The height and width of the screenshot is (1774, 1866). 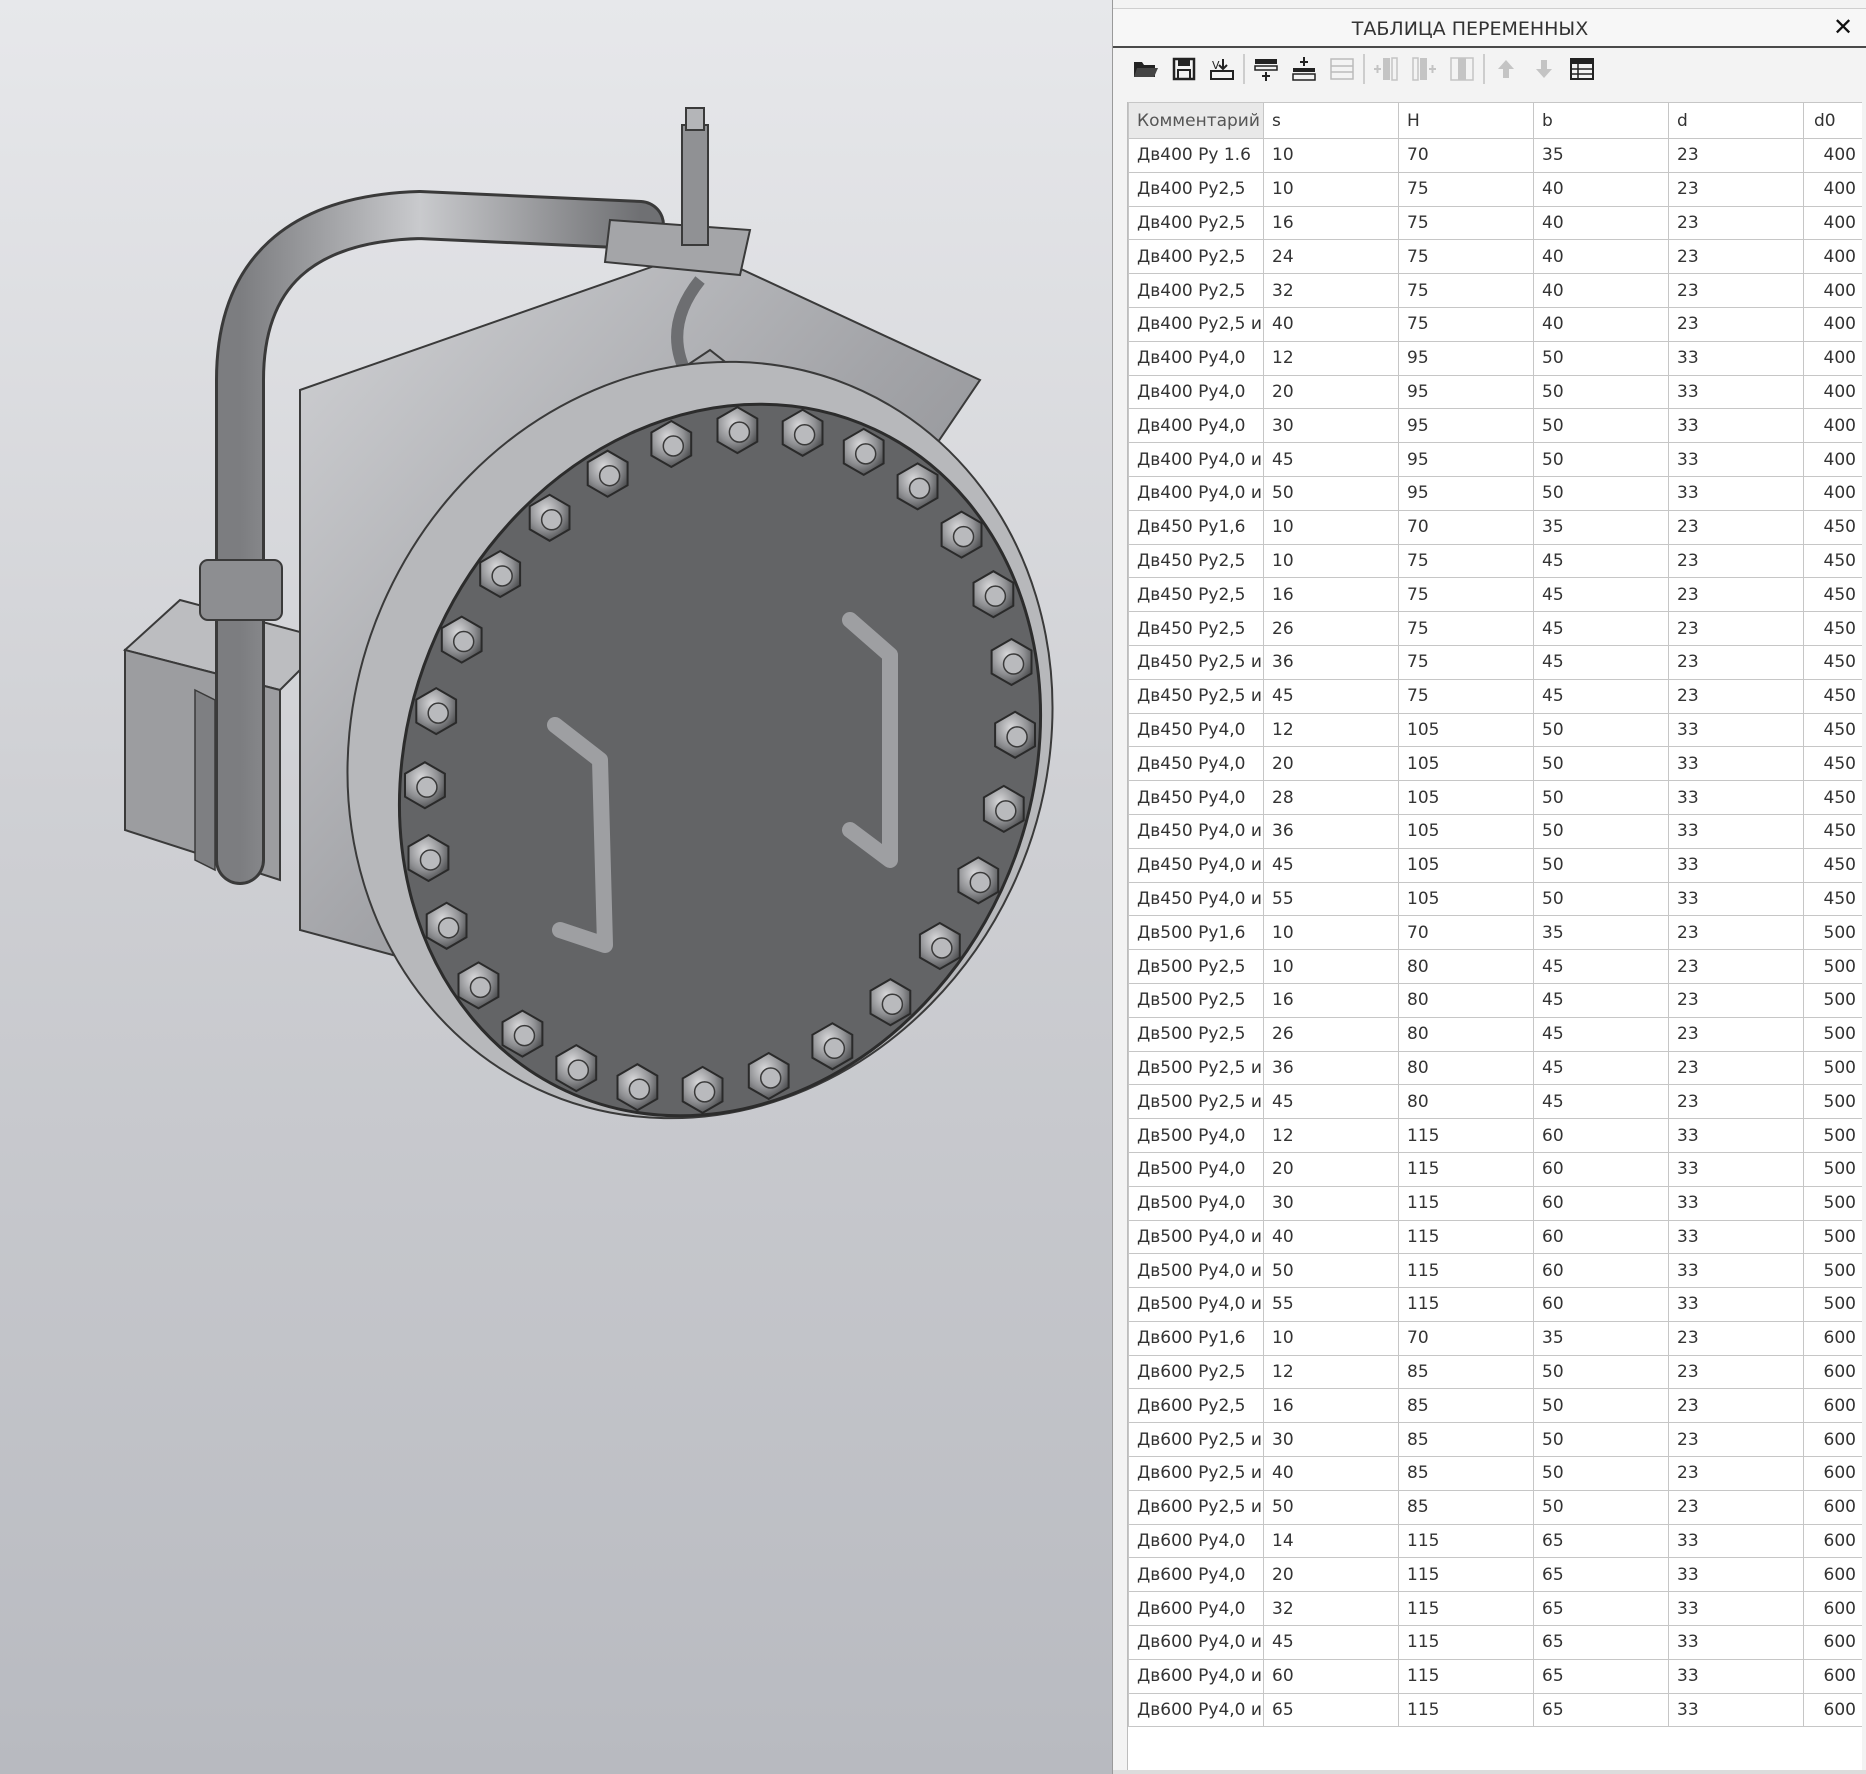 I want to click on table-row: Дв450 Ру2,5 26 75 45 23 450, so click(x=1495, y=628).